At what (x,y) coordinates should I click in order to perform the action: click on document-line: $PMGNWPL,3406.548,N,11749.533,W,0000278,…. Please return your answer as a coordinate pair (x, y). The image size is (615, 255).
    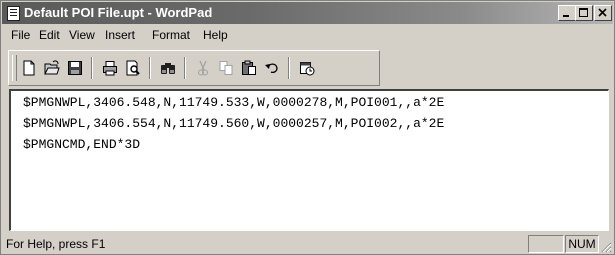
    Looking at the image, I should click on (233, 102).